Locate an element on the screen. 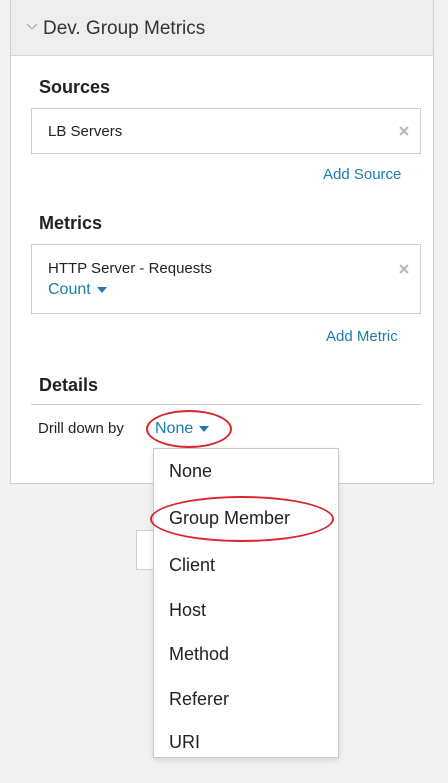 The height and width of the screenshot is (783, 448). menu-item-referer: Referer is located at coordinates (199, 699).